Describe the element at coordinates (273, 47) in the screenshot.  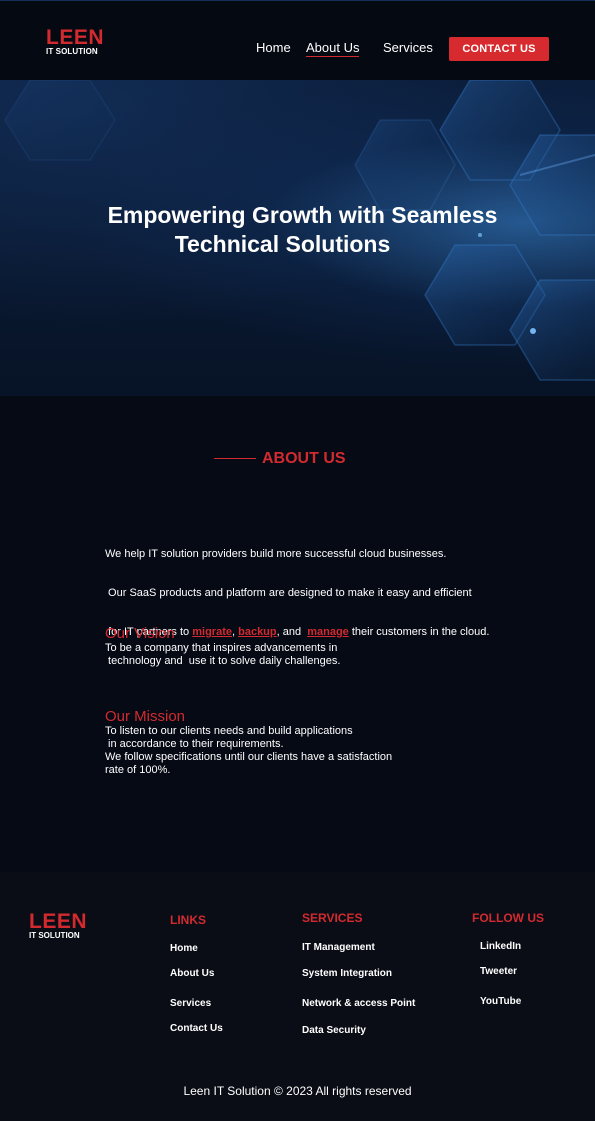
I see `nav-home: Home` at that location.